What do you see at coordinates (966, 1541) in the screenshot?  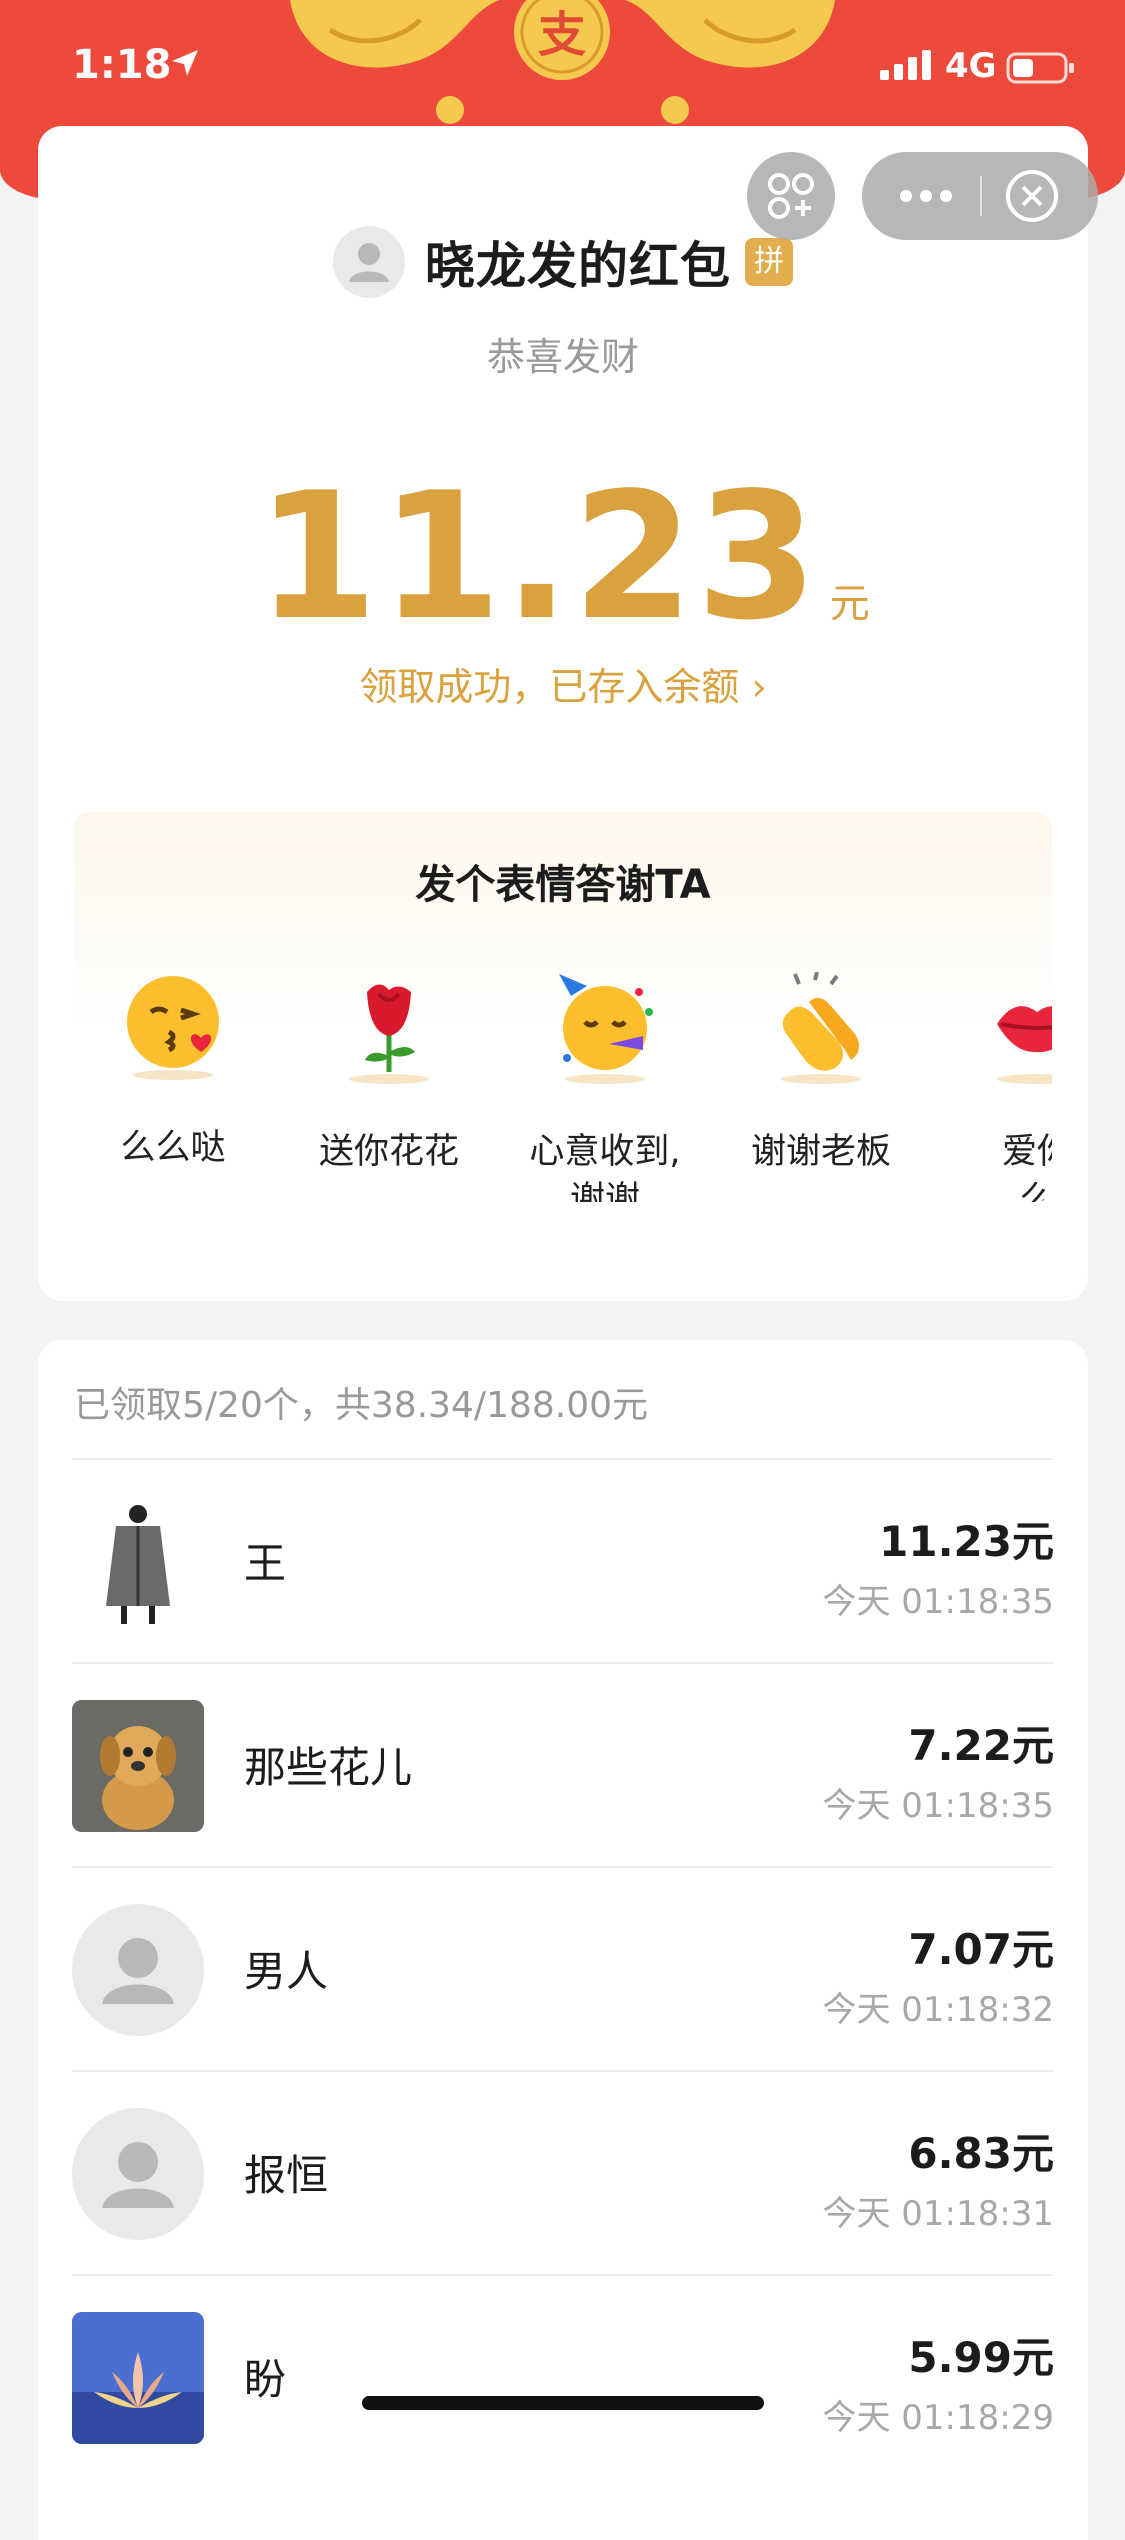 I see `claim-amount: 11.23元` at bounding box center [966, 1541].